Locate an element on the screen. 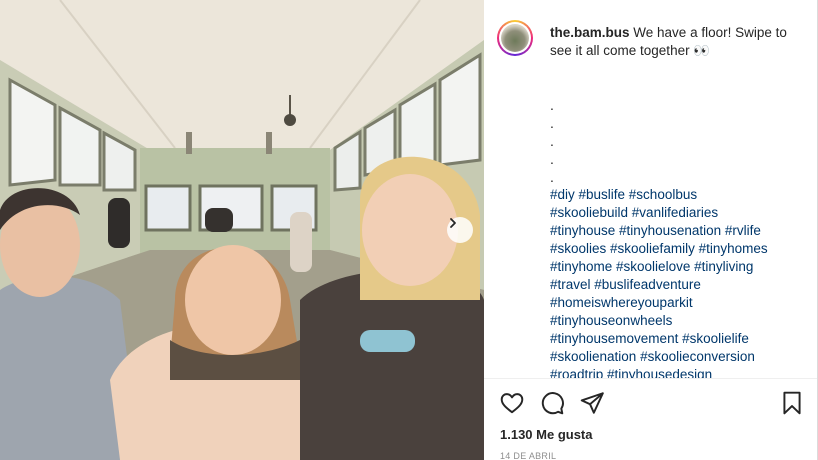 The image size is (818, 460). paper-plane-icon is located at coordinates (592, 403).